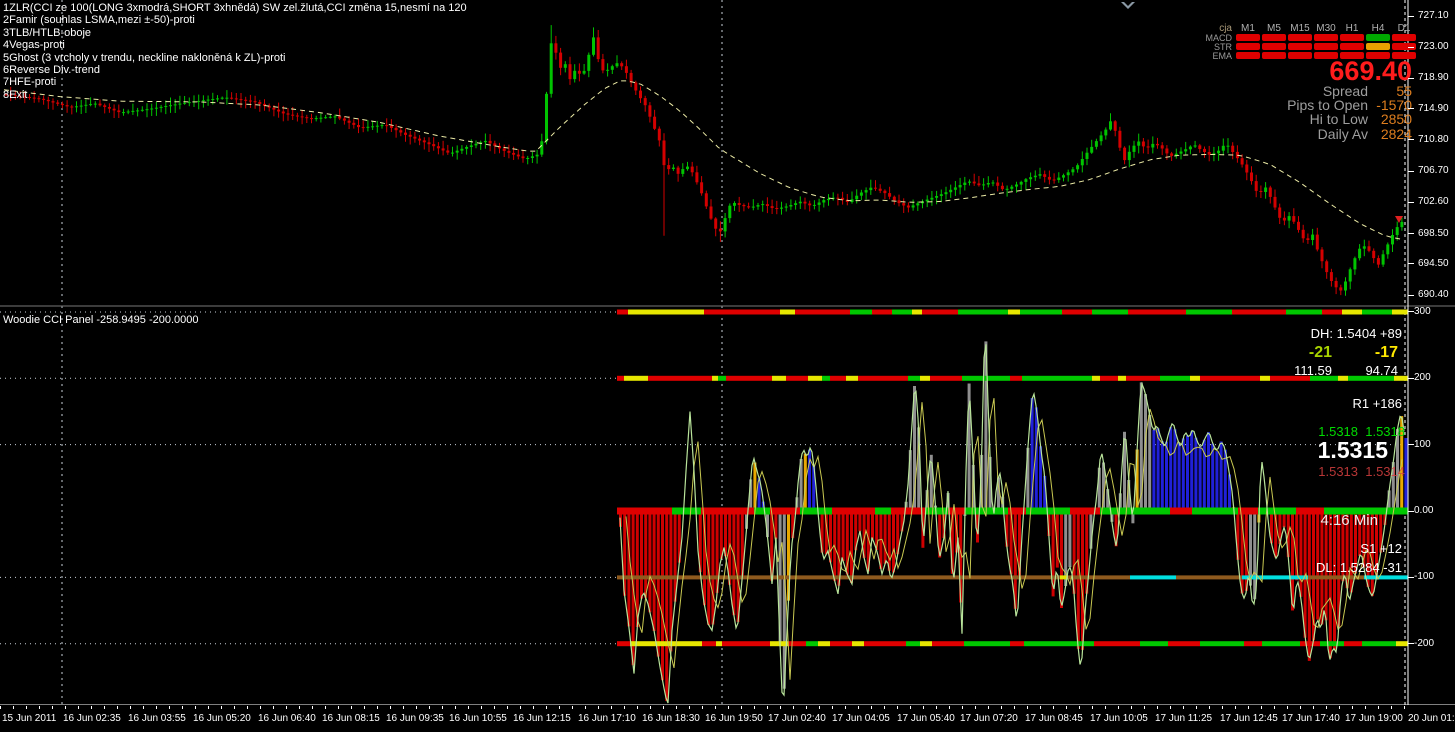  What do you see at coordinates (1433, 139) in the screenshot?
I see `price-axis-label: 710.80` at bounding box center [1433, 139].